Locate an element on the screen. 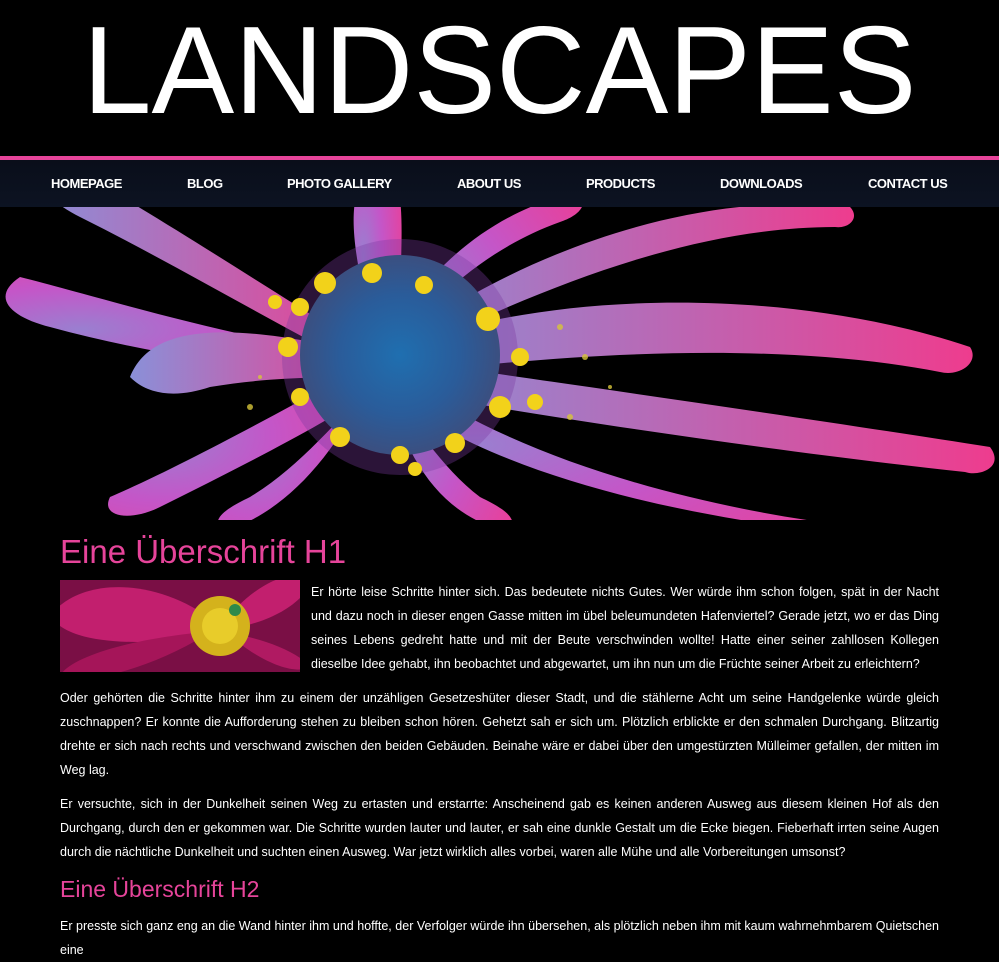 This screenshot has width=999, height=962. nav-item-blog: BLOG is located at coordinates (237, 183).